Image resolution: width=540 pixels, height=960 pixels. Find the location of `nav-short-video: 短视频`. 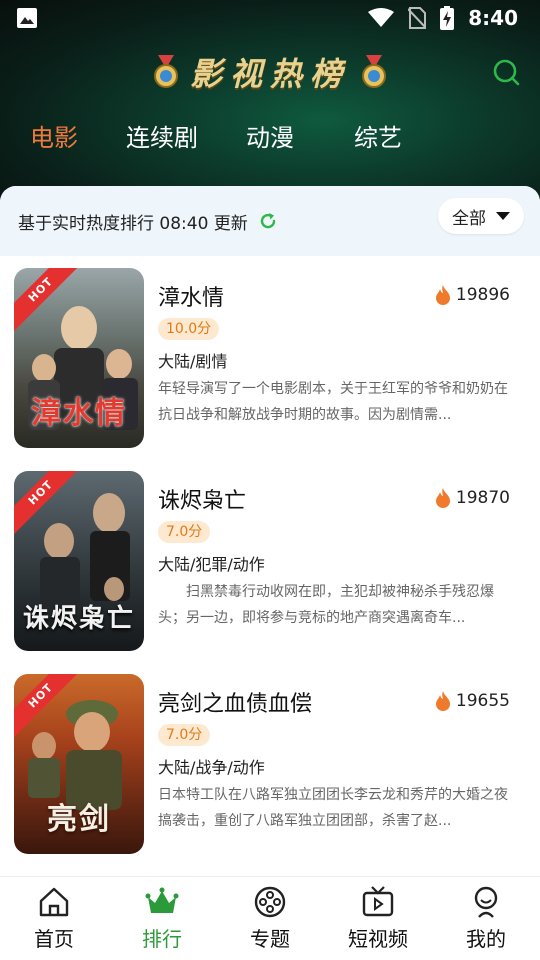

nav-short-video: 短视频 is located at coordinates (378, 918).